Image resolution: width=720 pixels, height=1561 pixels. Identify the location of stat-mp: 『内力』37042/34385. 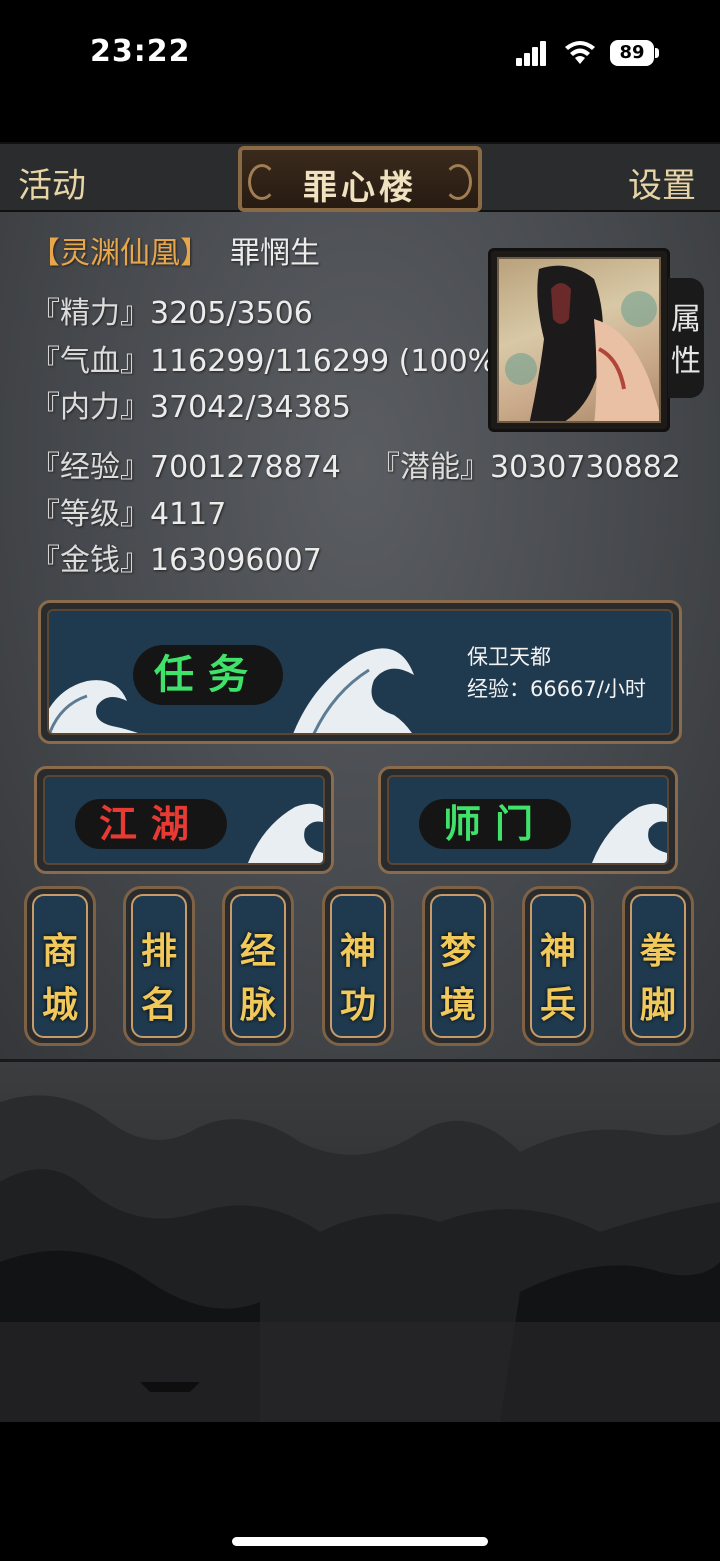
(190, 404).